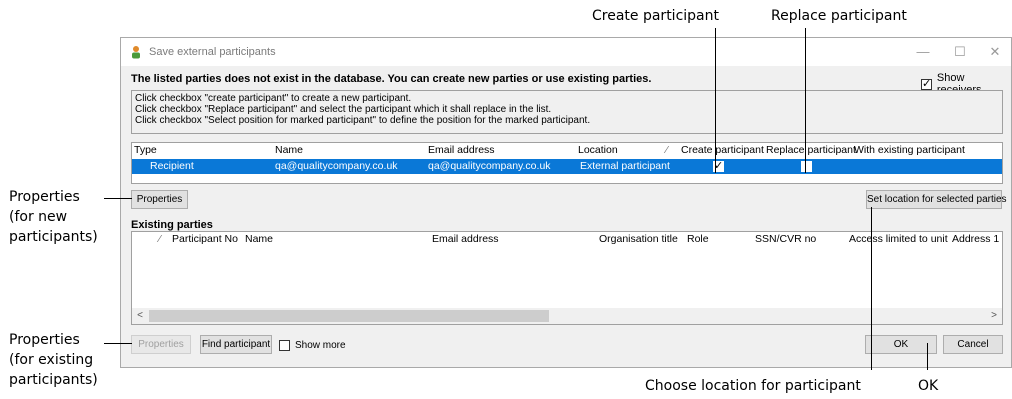  I want to click on properties-existing-button: Properties, so click(161, 344).